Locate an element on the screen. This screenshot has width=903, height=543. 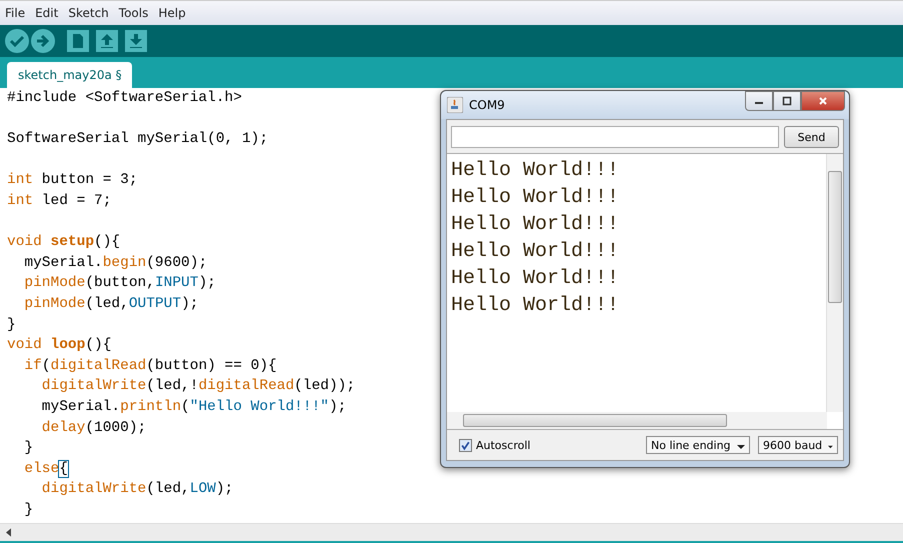
send-button: Send is located at coordinates (811, 137).